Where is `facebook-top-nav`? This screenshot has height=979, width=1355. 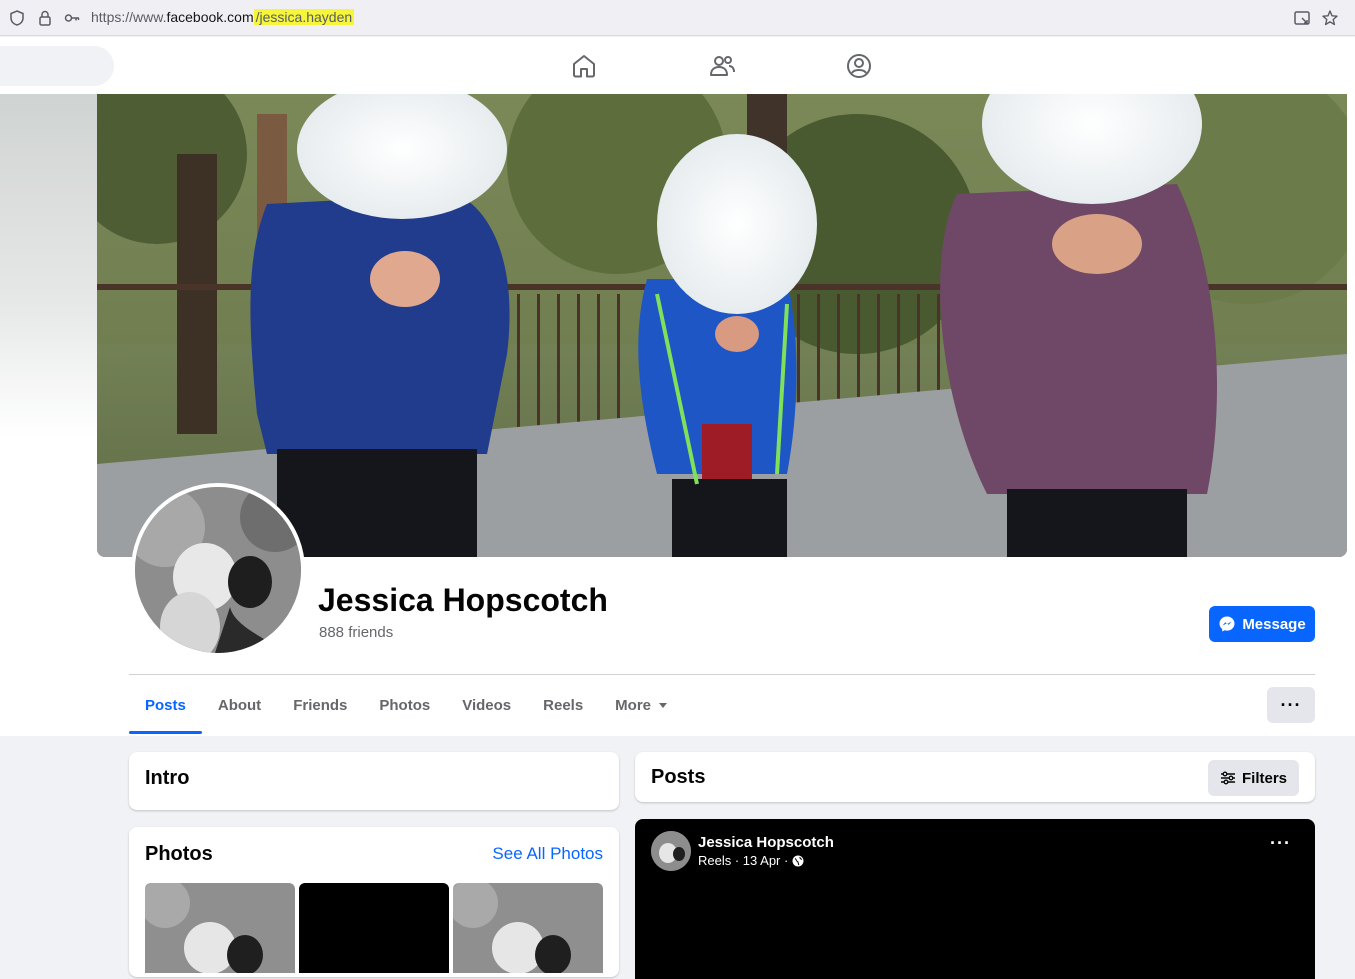
facebook-top-nav is located at coordinates (677, 65).